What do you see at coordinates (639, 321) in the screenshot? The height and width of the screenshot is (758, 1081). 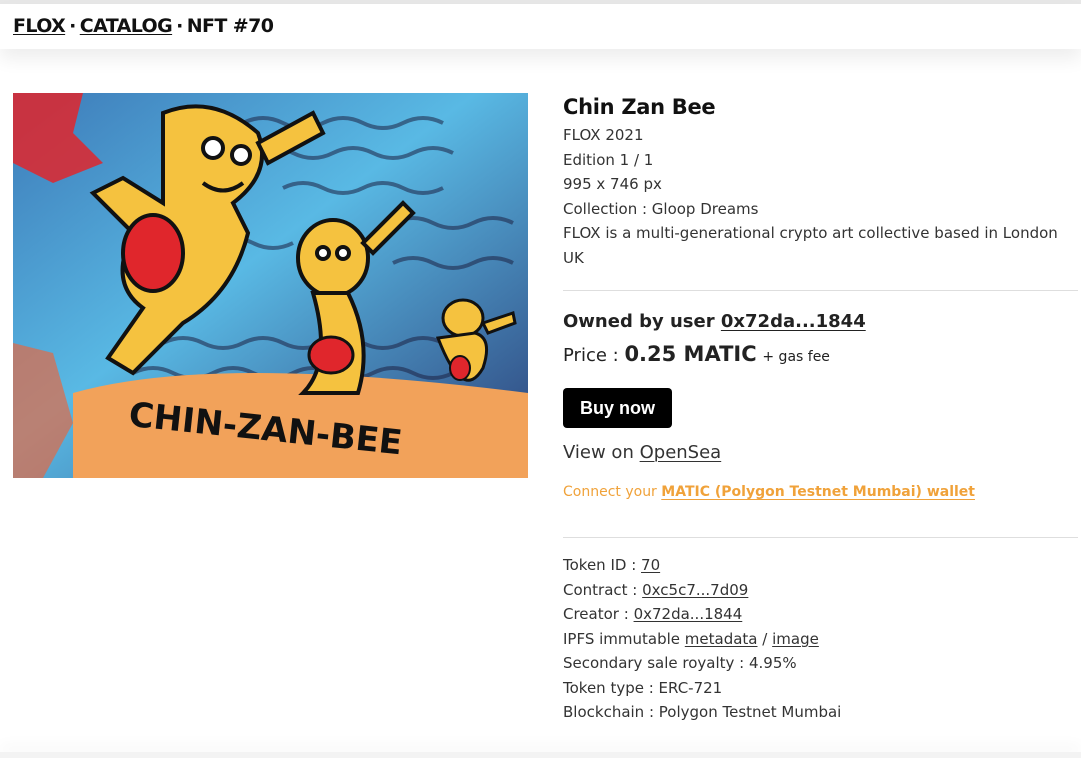 I see `owned-label: Owned by user` at bounding box center [639, 321].